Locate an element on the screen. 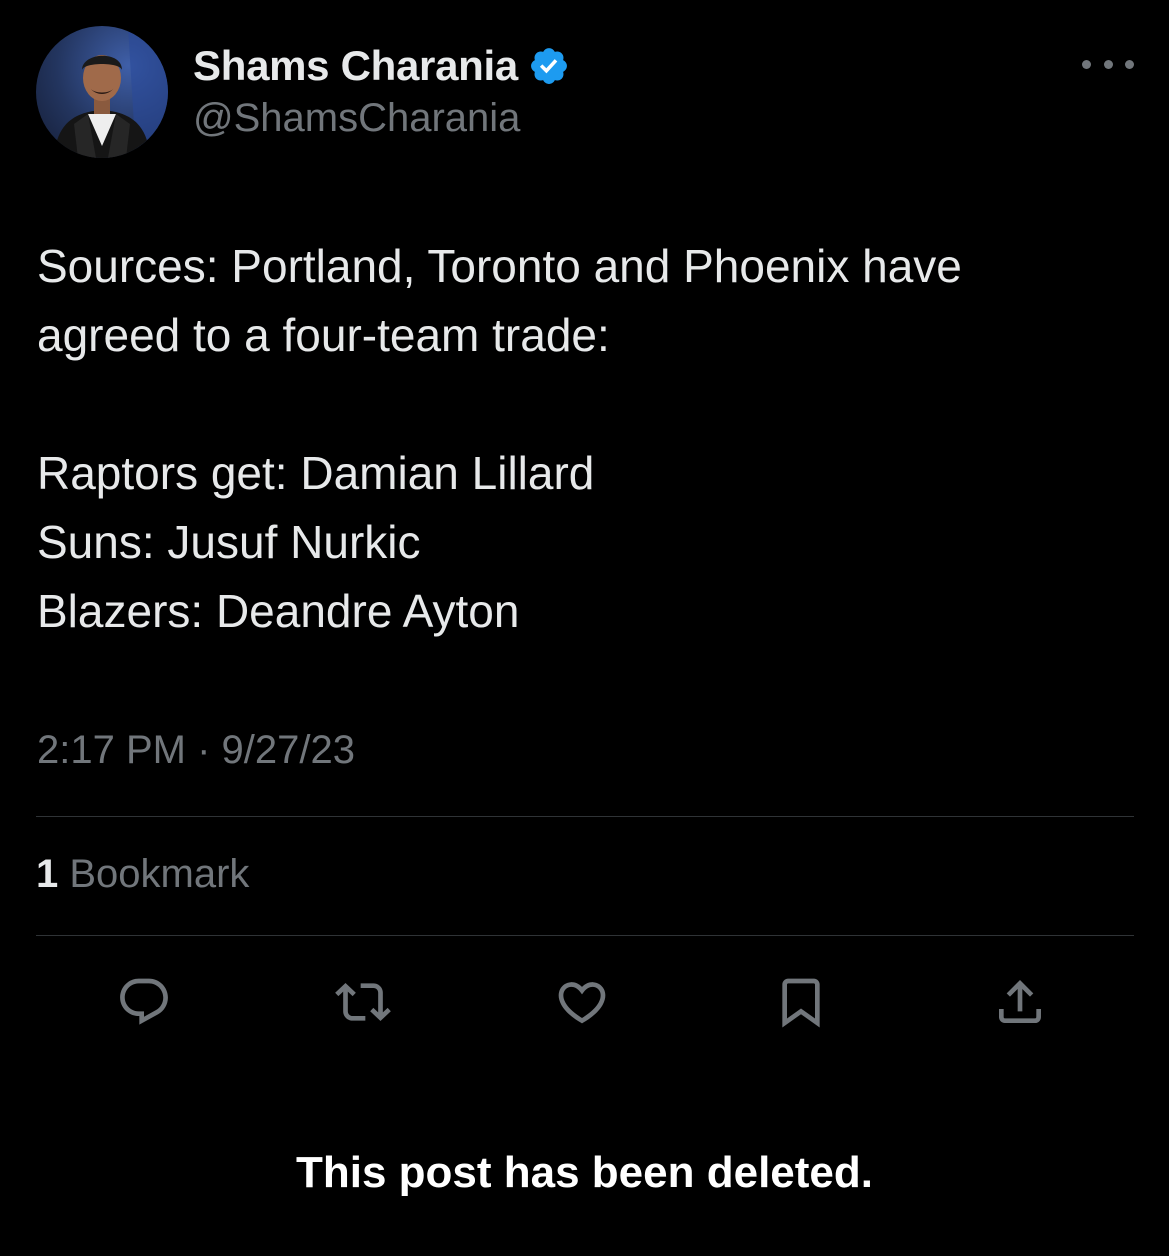 This screenshot has height=1256, width=1169. like-button is located at coordinates (582, 1002).